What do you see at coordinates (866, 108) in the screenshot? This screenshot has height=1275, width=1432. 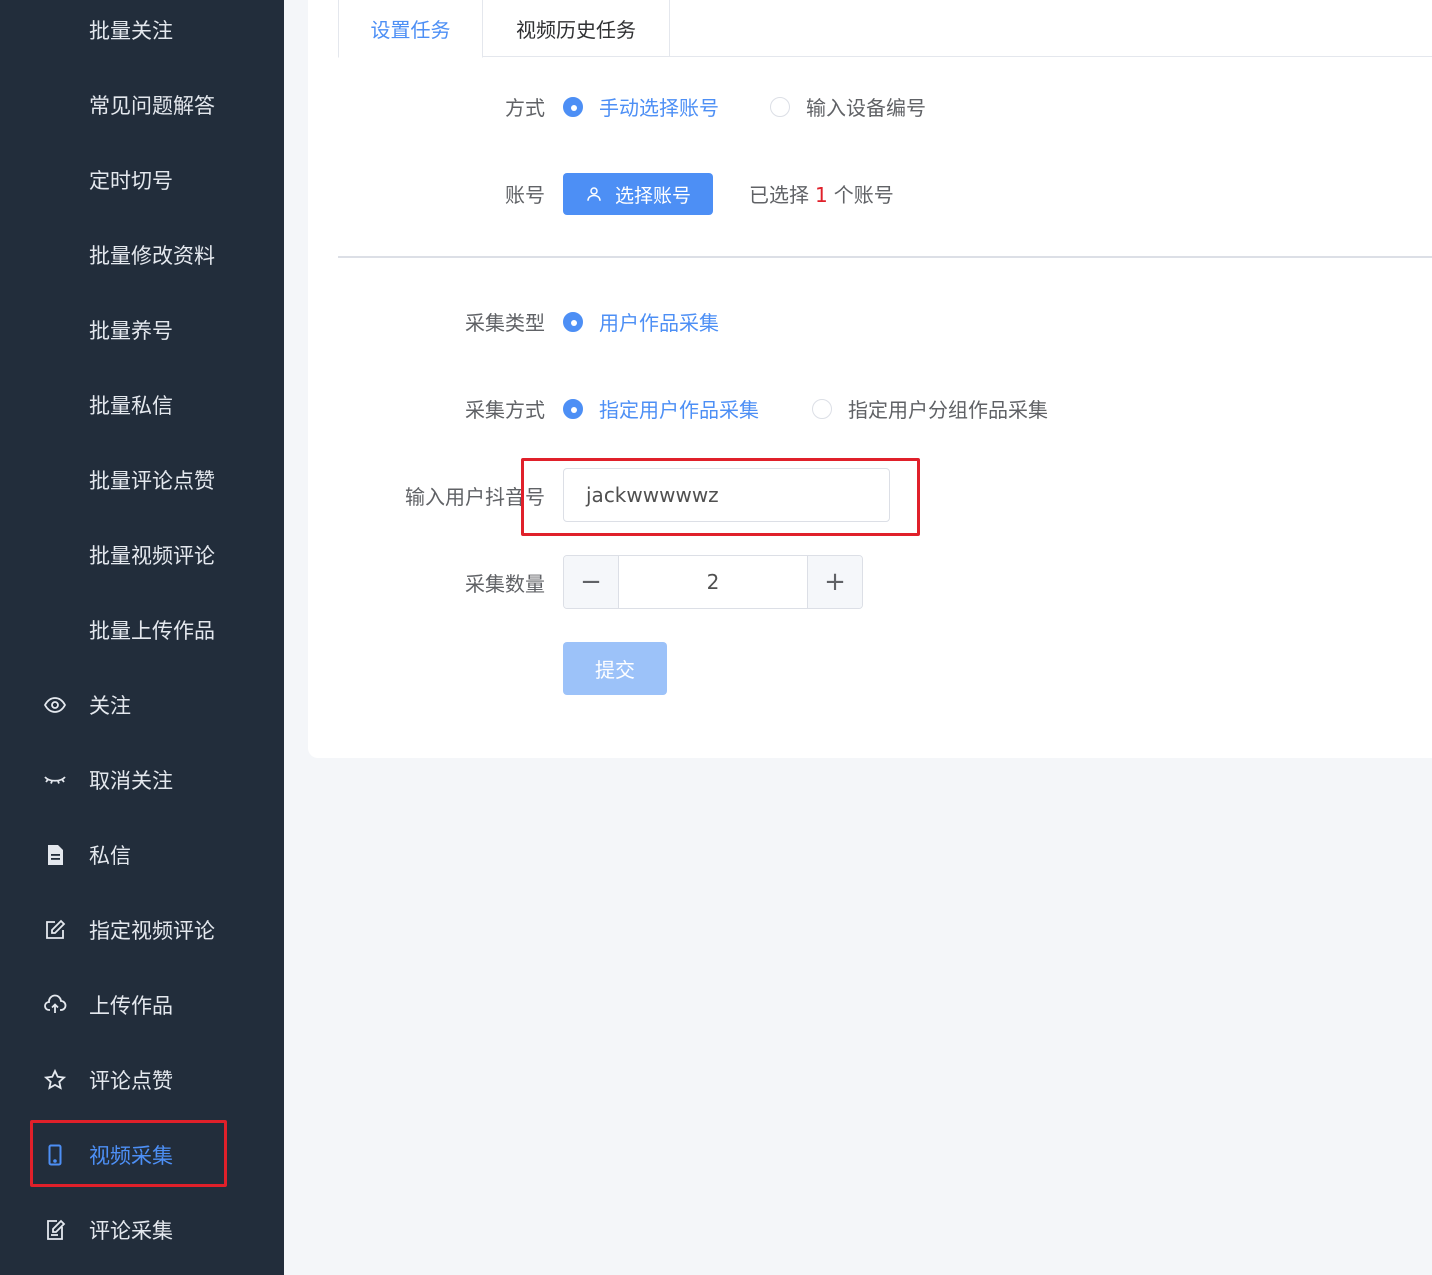 I see `radio-label: 输入设备编号` at bounding box center [866, 108].